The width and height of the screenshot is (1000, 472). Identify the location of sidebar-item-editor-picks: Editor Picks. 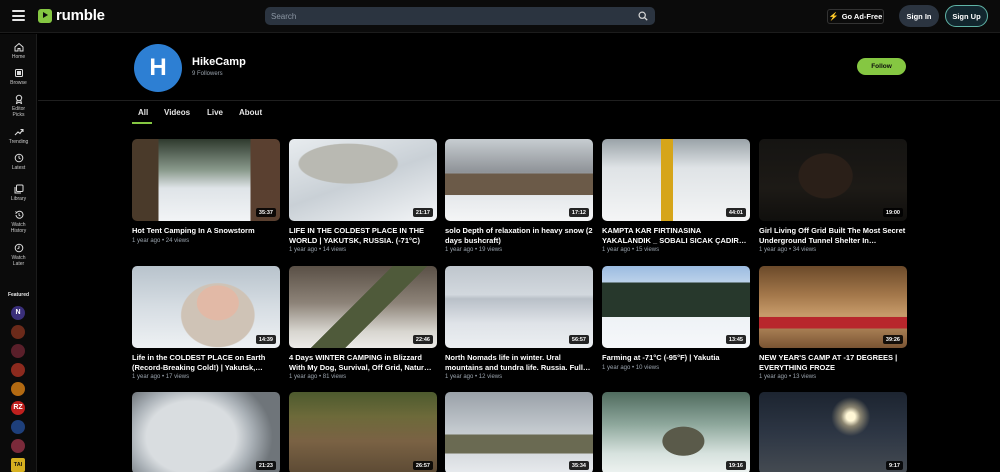
(18, 106).